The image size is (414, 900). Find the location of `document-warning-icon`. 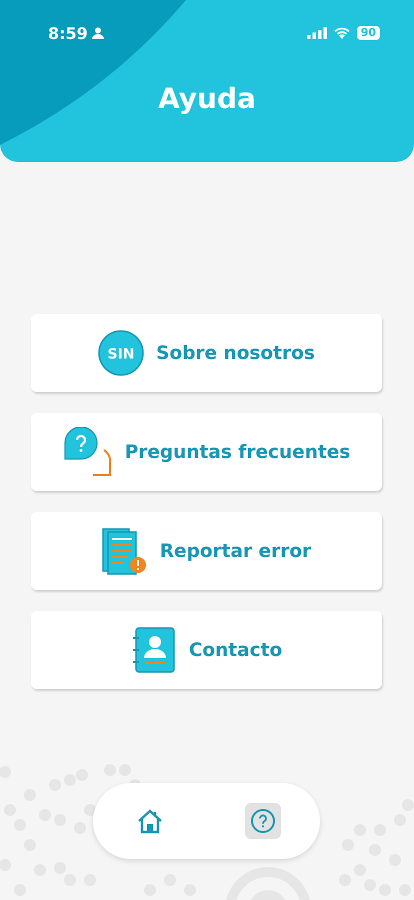

document-warning-icon is located at coordinates (125, 551).